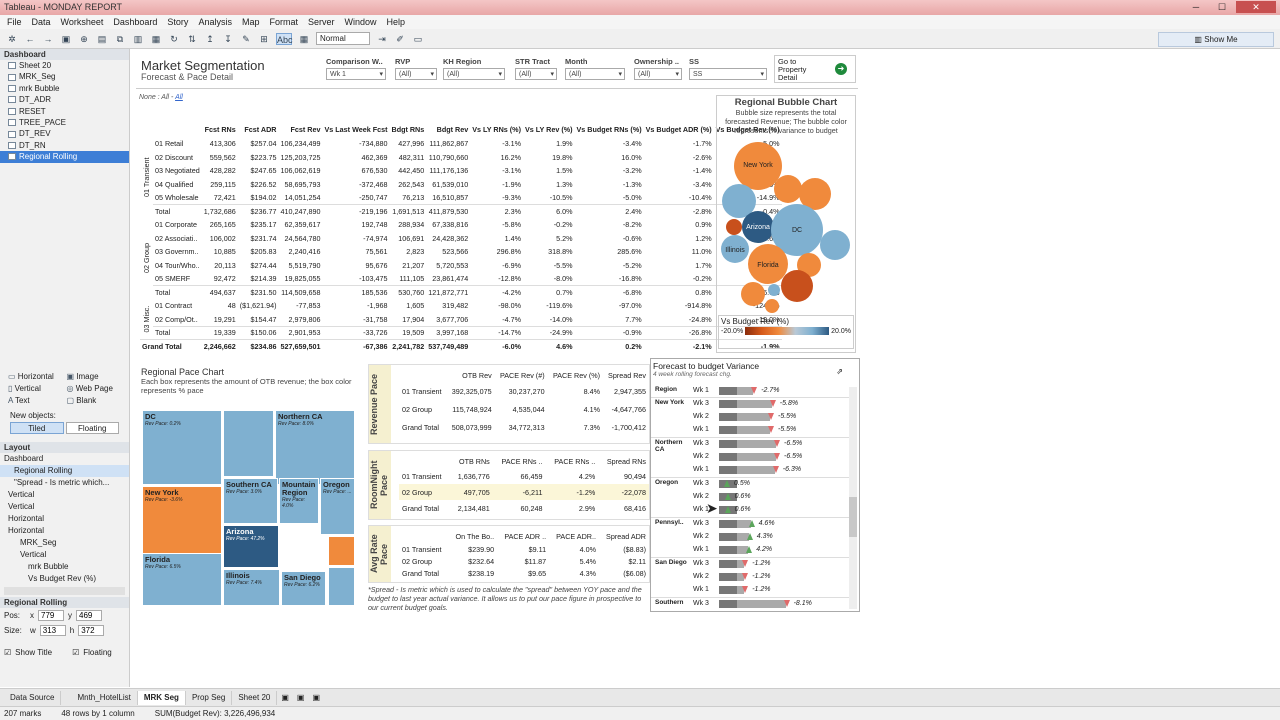 This screenshot has width=1280, height=720. I want to click on cell: 1.3%, so click(549, 185).